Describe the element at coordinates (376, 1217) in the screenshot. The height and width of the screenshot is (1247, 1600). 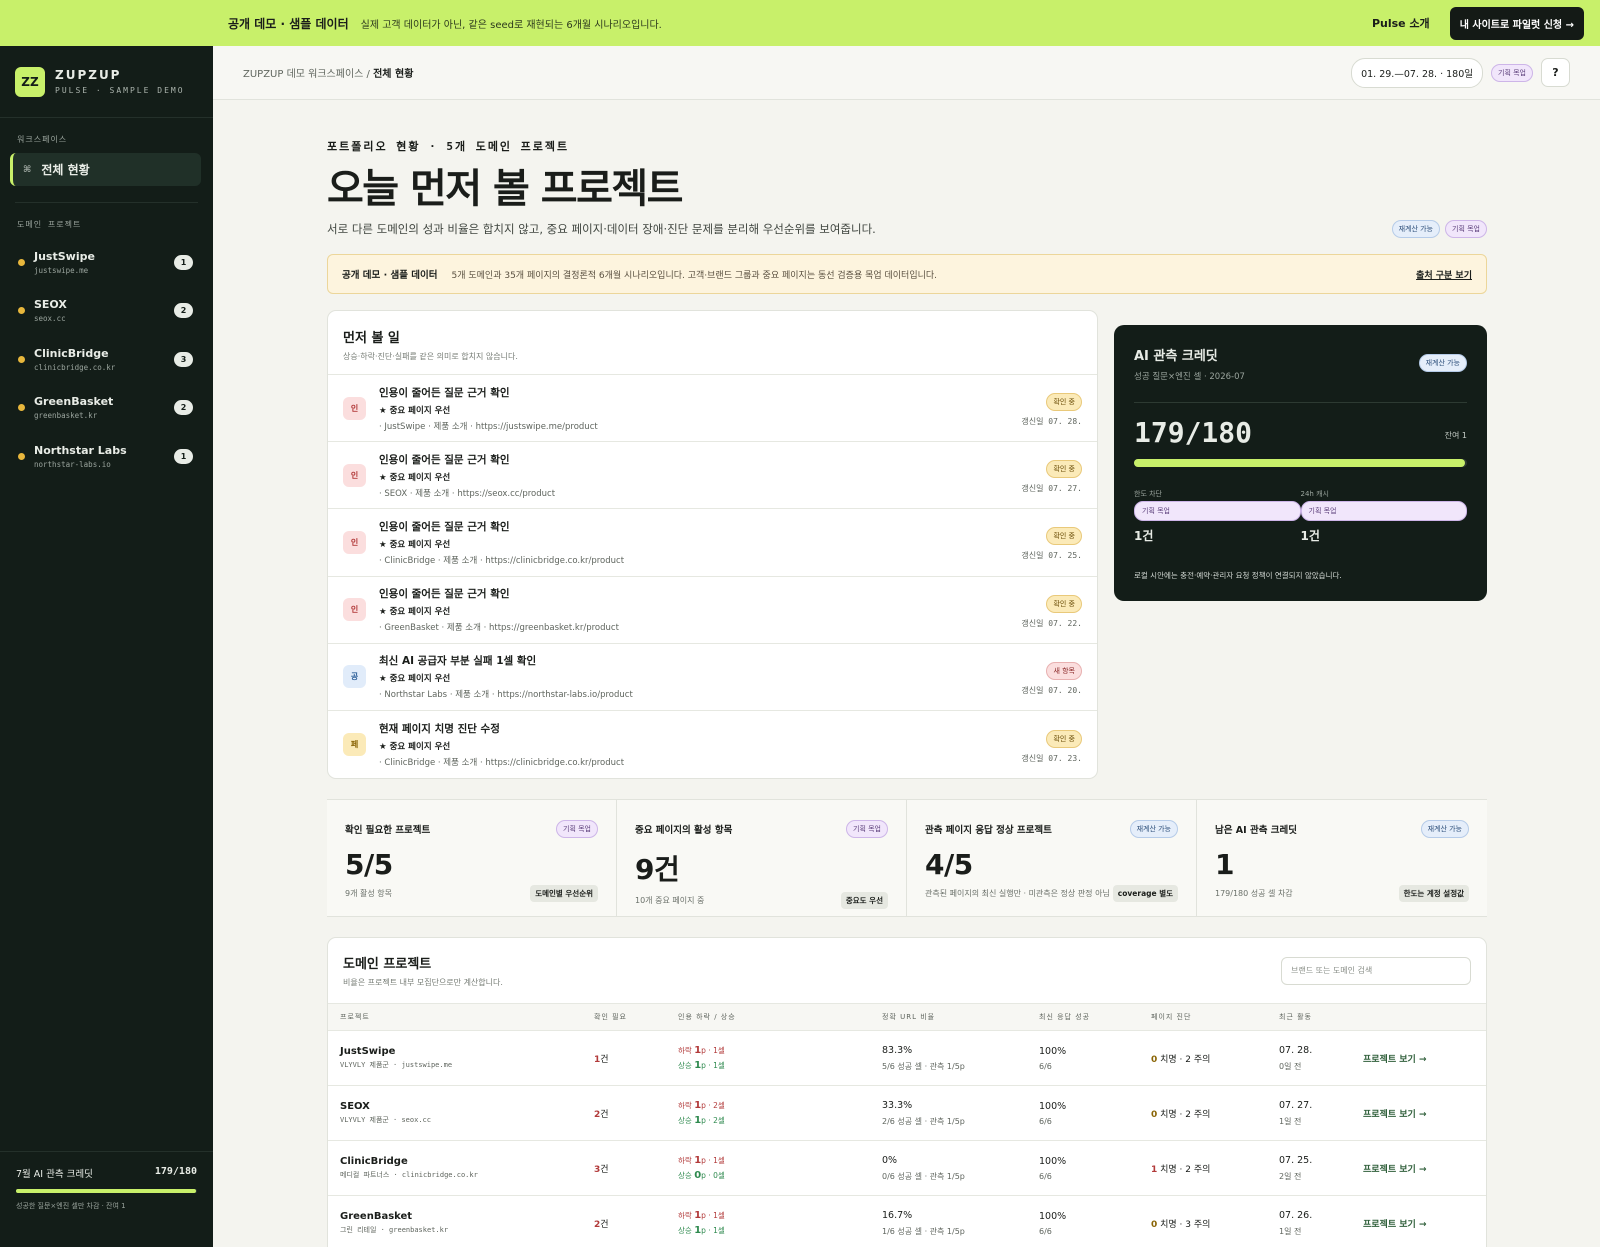
I see `project-name: GreenBasket` at that location.